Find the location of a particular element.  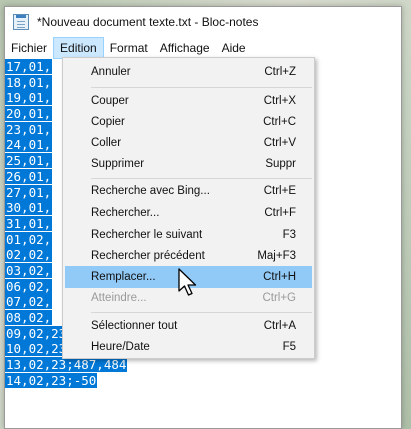

menu-item-rechercher: Rechercher... Ctrl+F is located at coordinates (188, 213).